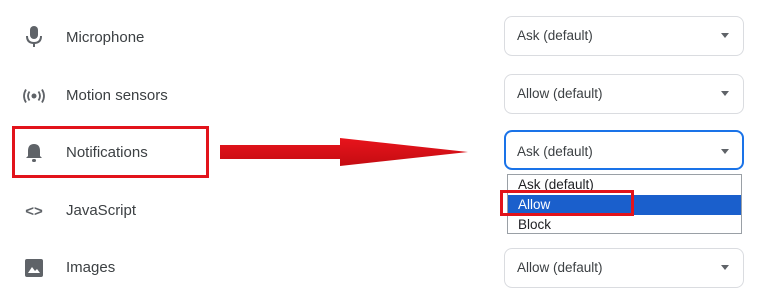 The height and width of the screenshot is (304, 768). What do you see at coordinates (624, 36) in the screenshot?
I see `microphone-permission-select: Ask (default)` at bounding box center [624, 36].